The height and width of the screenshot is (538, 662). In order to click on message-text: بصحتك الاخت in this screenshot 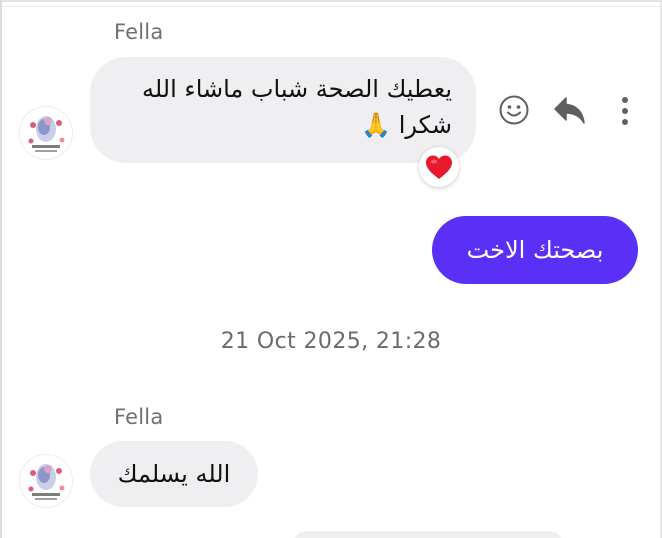, I will do `click(535, 250)`.